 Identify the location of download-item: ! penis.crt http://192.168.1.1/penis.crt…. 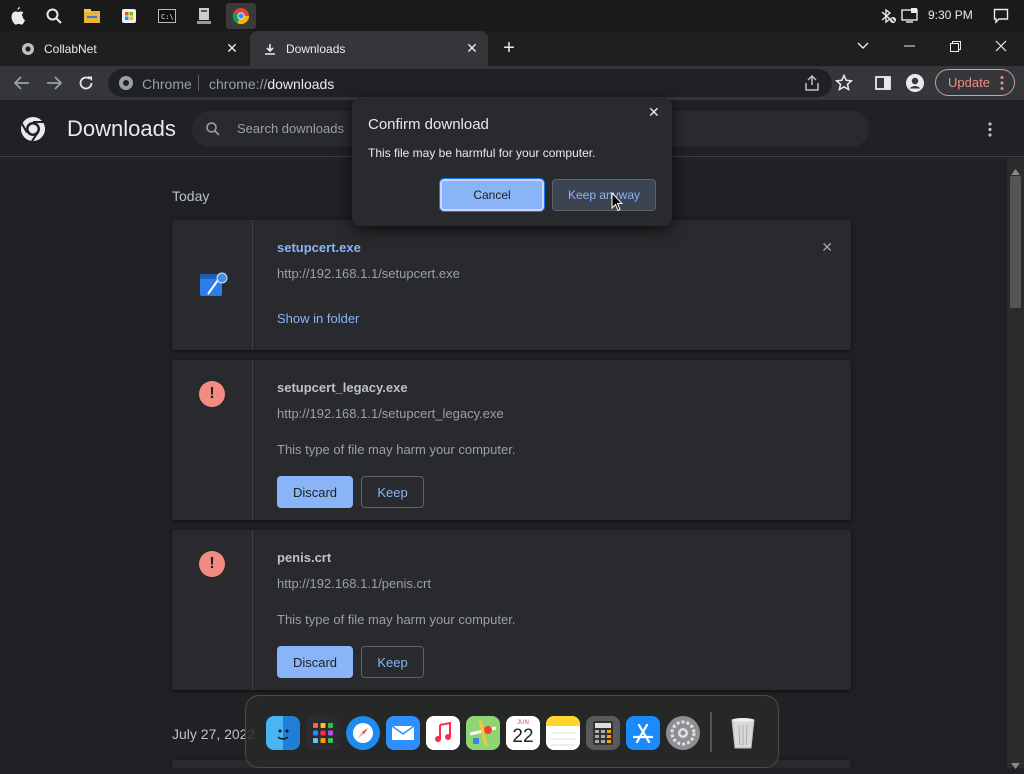
(511, 610).